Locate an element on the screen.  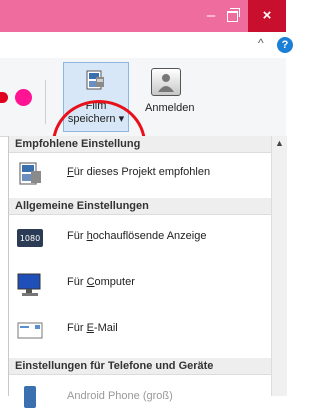
ribbon-tab-strip: ^ ? is located at coordinates (146, 45).